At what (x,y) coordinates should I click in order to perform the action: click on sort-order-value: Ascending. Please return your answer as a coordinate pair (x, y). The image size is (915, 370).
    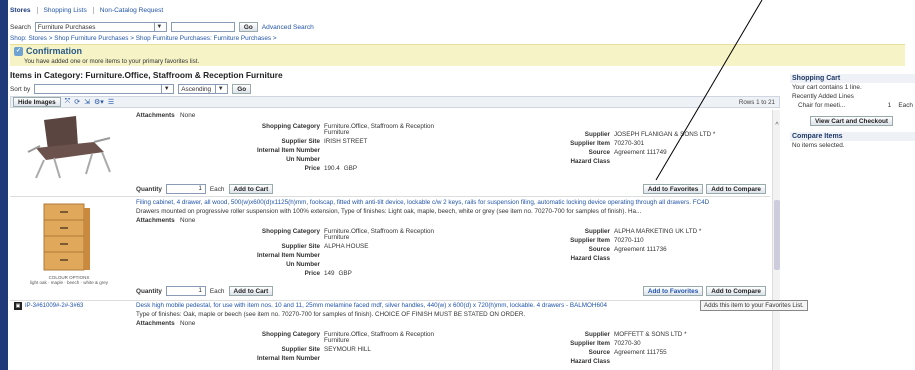
    Looking at the image, I should click on (196, 89).